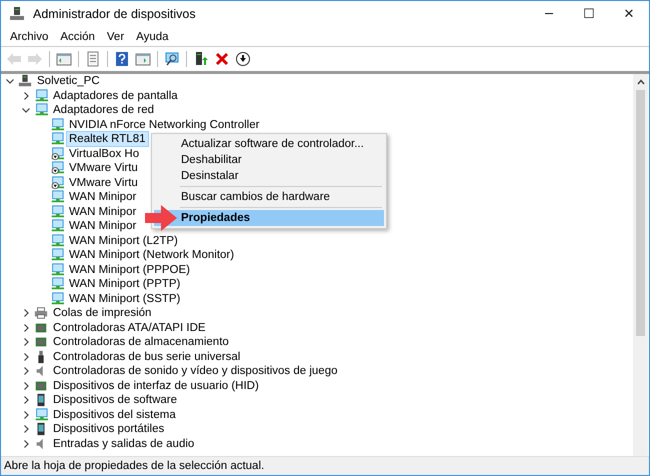 This screenshot has width=650, height=476. I want to click on tree-item: WAN Miniport (PPTP), so click(124, 284).